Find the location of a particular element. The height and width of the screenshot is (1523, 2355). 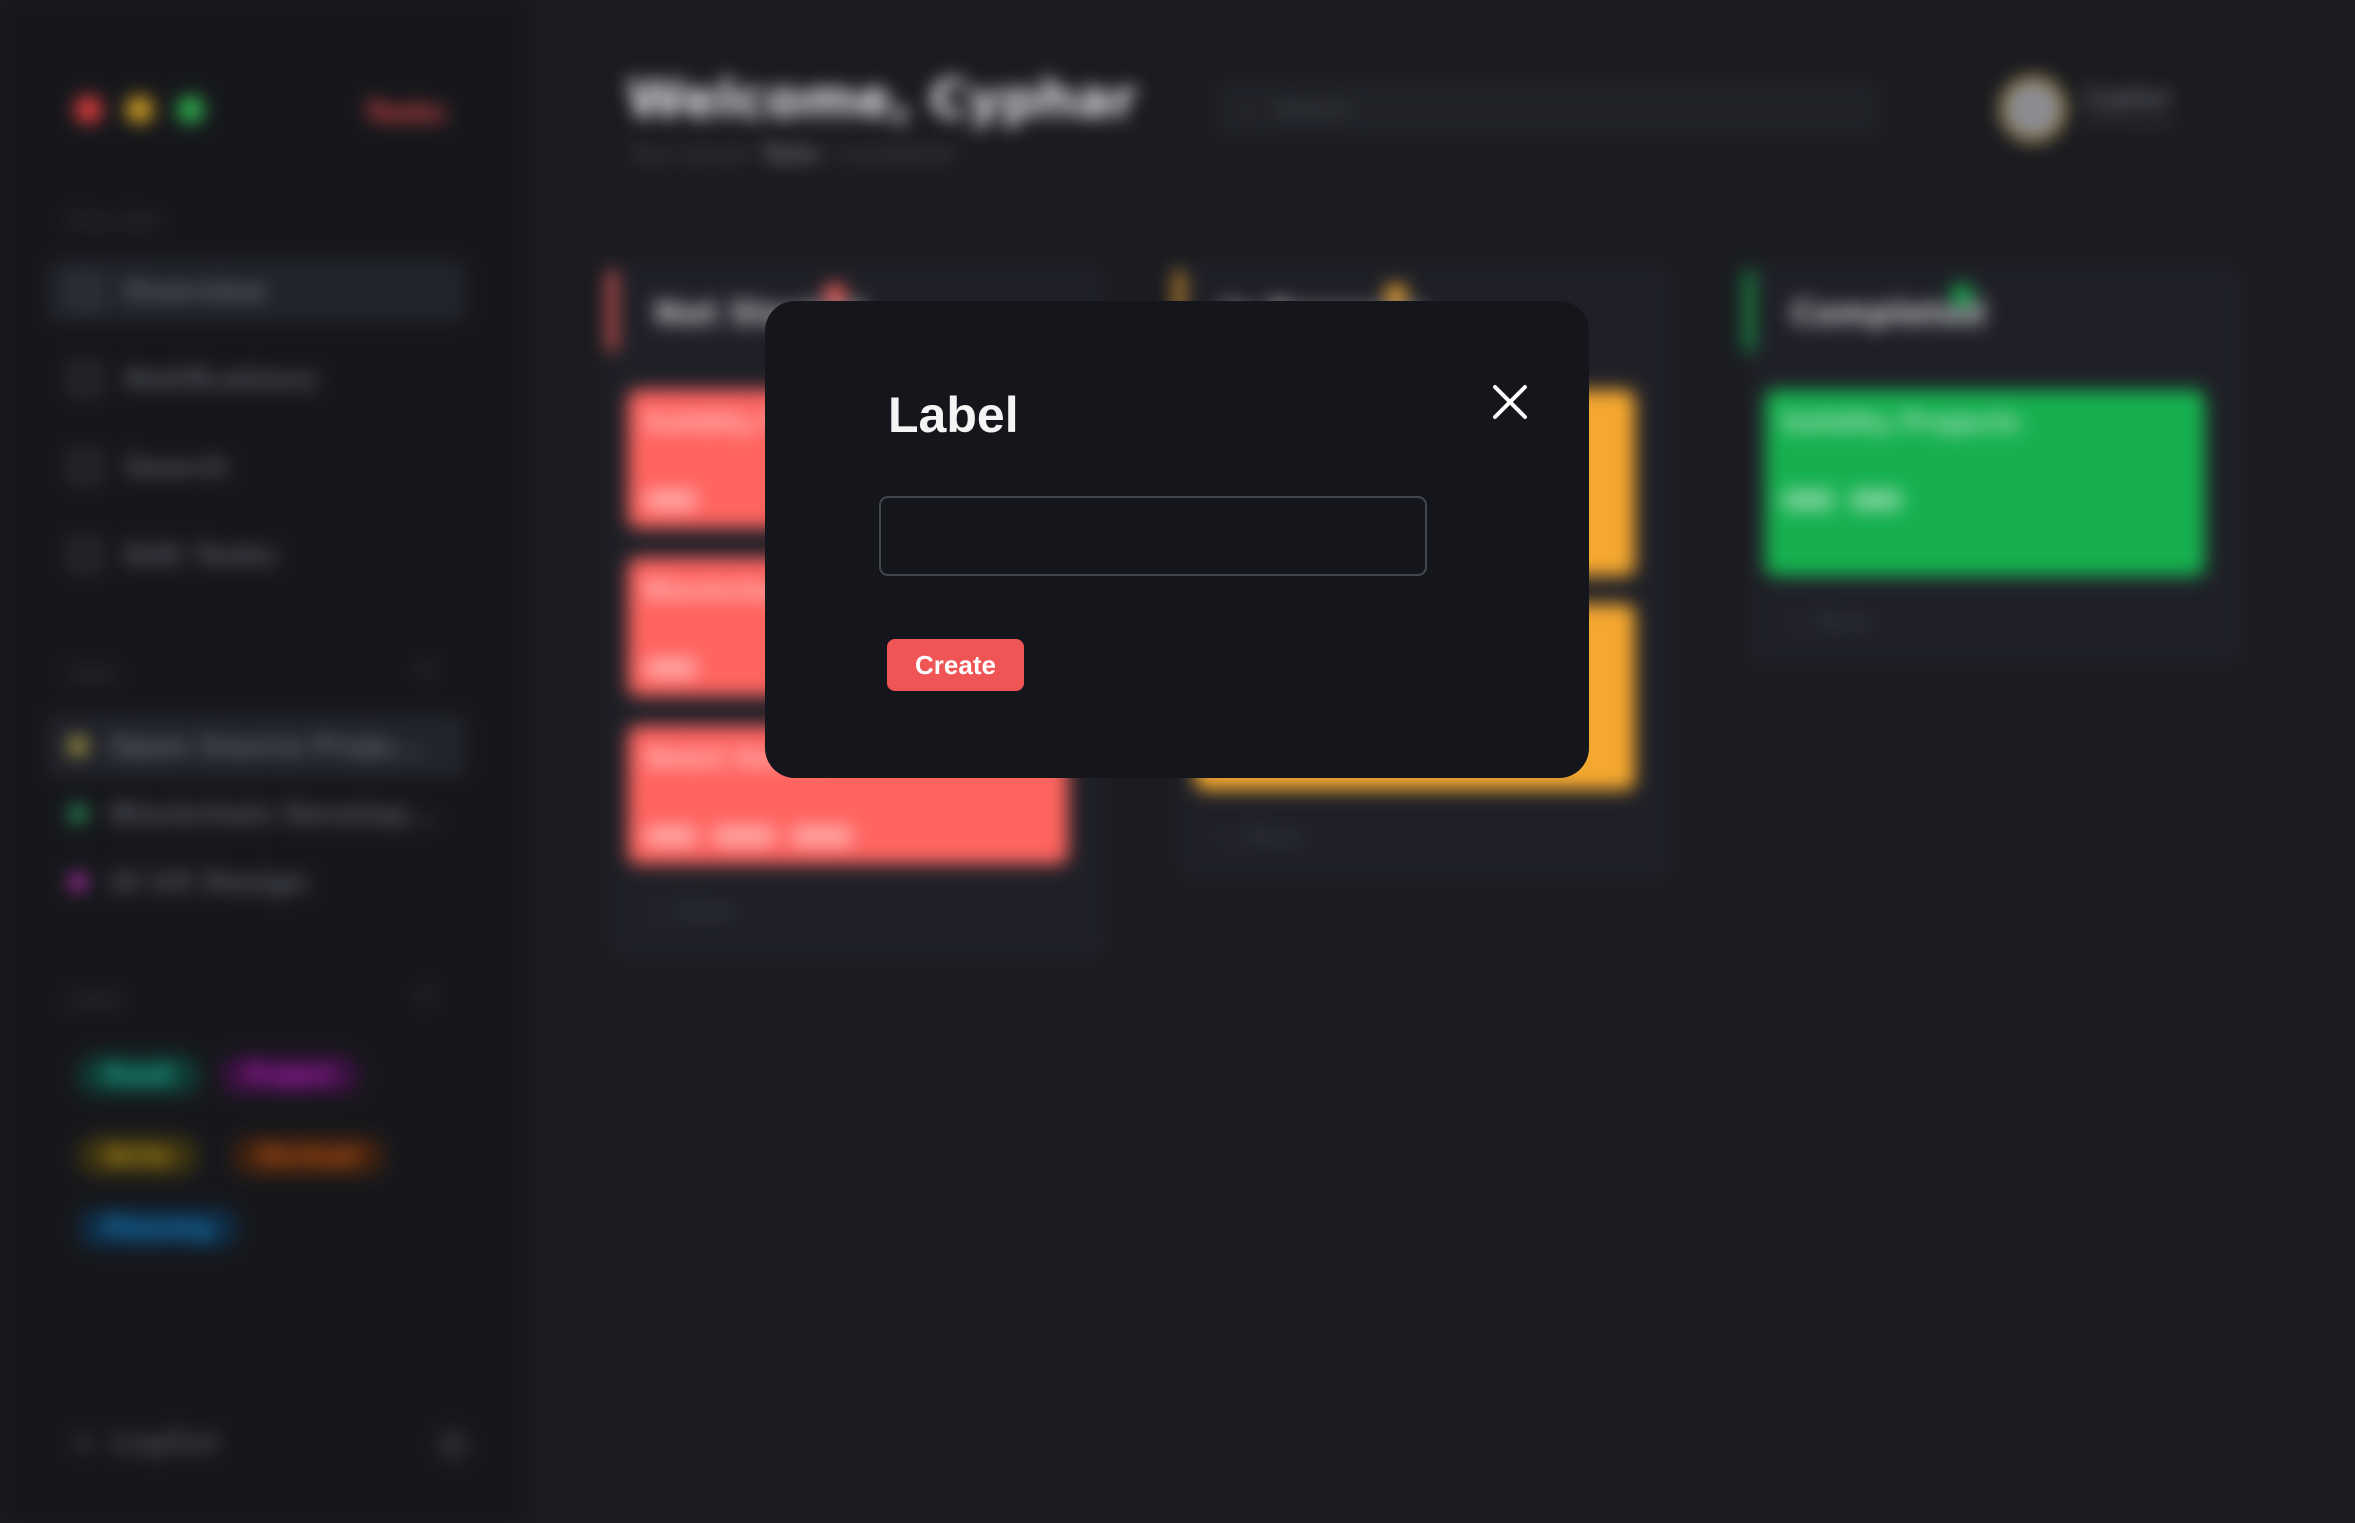

create-button: Create is located at coordinates (955, 665).